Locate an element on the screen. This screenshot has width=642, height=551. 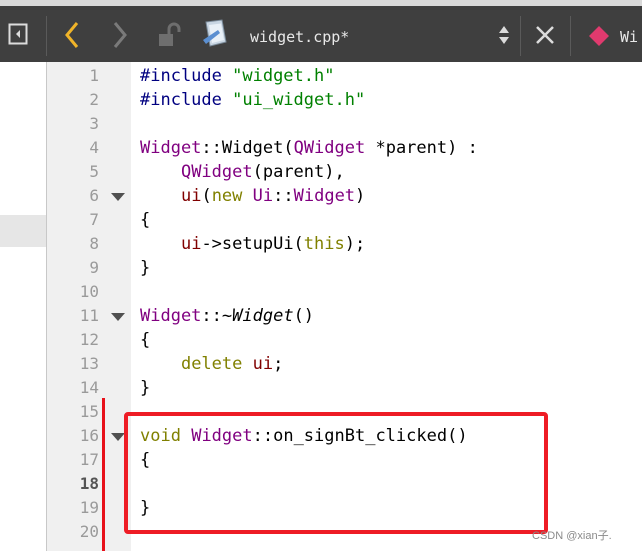
line-number: 6 is located at coordinates (73, 196).